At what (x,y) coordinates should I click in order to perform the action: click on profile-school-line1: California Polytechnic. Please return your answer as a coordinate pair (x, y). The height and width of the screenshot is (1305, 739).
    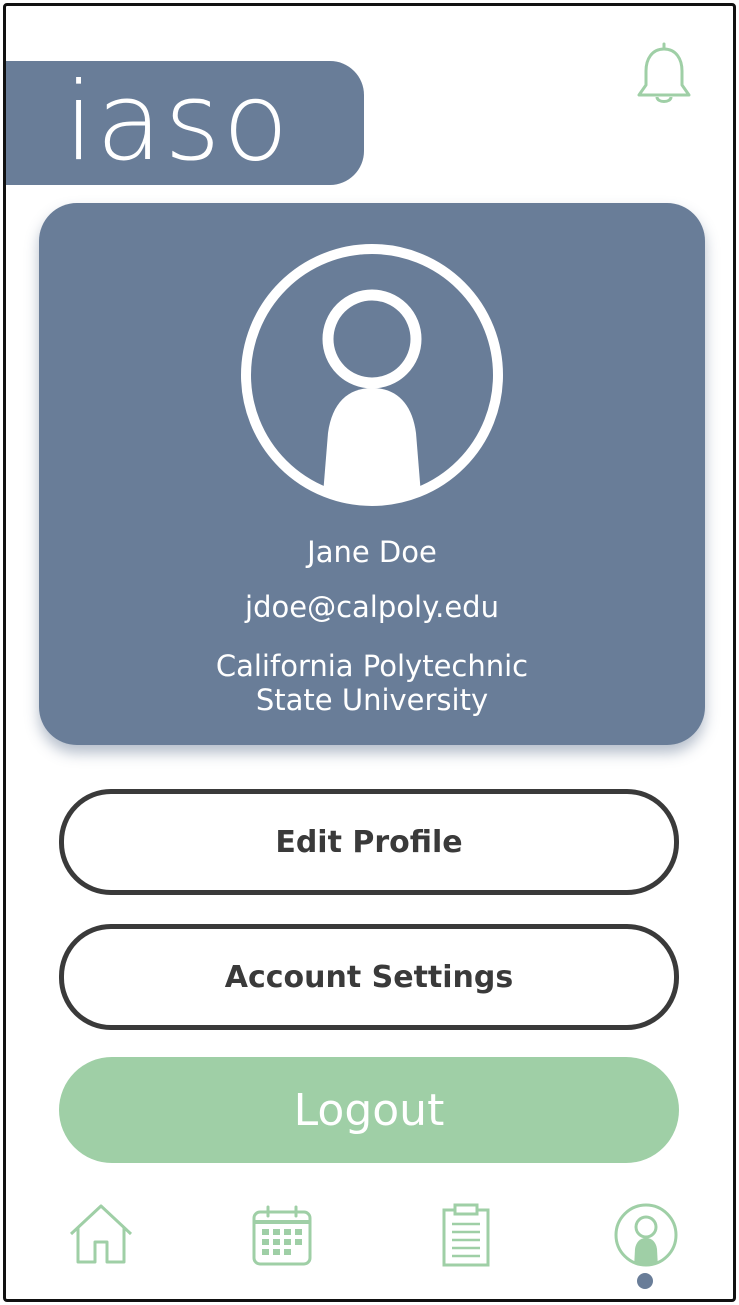
    Looking at the image, I should click on (372, 666).